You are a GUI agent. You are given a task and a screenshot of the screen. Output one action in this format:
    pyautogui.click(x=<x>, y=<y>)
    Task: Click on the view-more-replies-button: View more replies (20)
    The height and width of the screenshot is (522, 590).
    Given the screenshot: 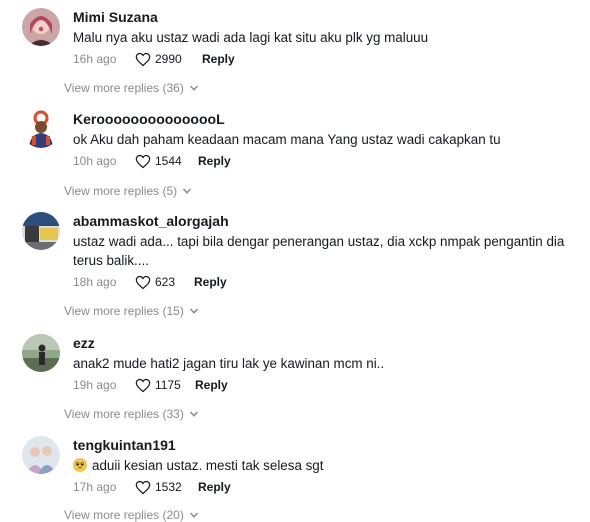 What is the action you would take?
    pyautogui.click(x=131, y=515)
    